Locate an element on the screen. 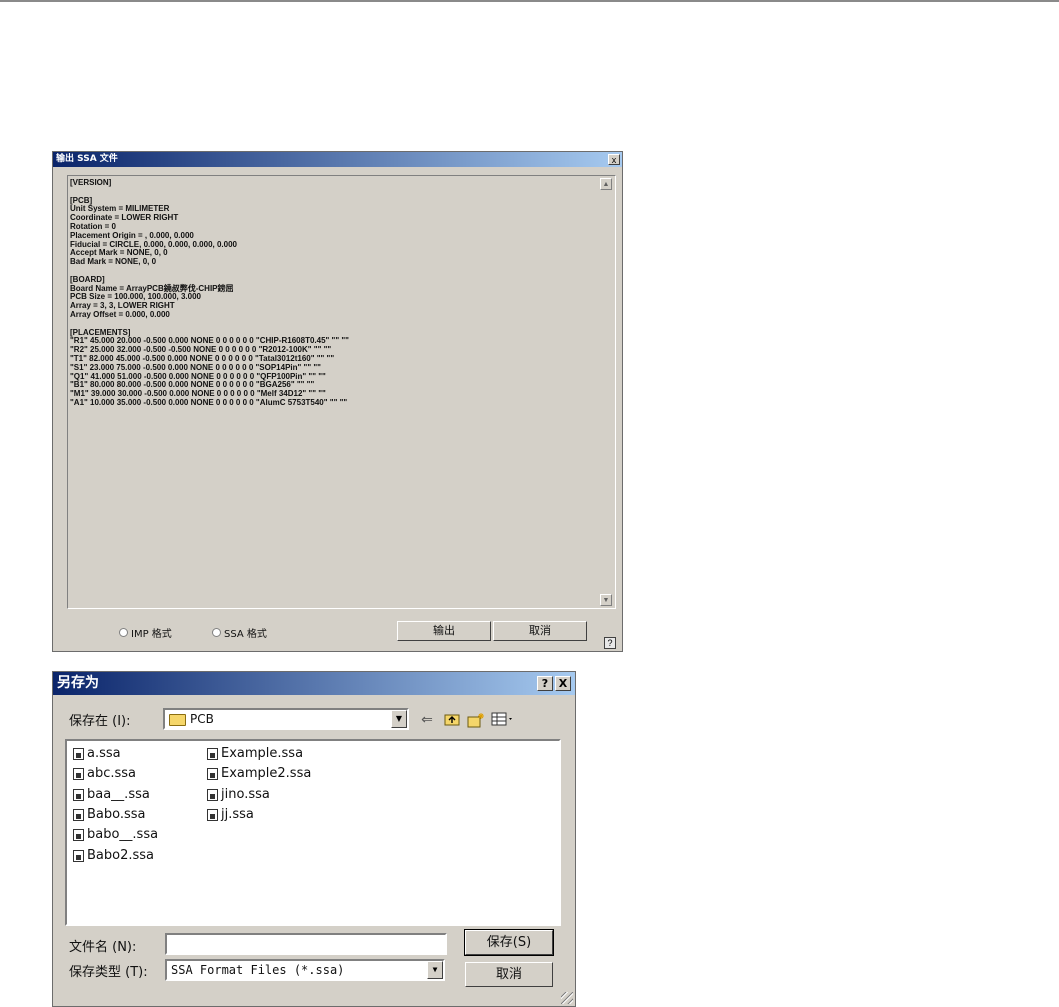 The image size is (1059, 1007). file-item: jj.ssa is located at coordinates (259, 815).